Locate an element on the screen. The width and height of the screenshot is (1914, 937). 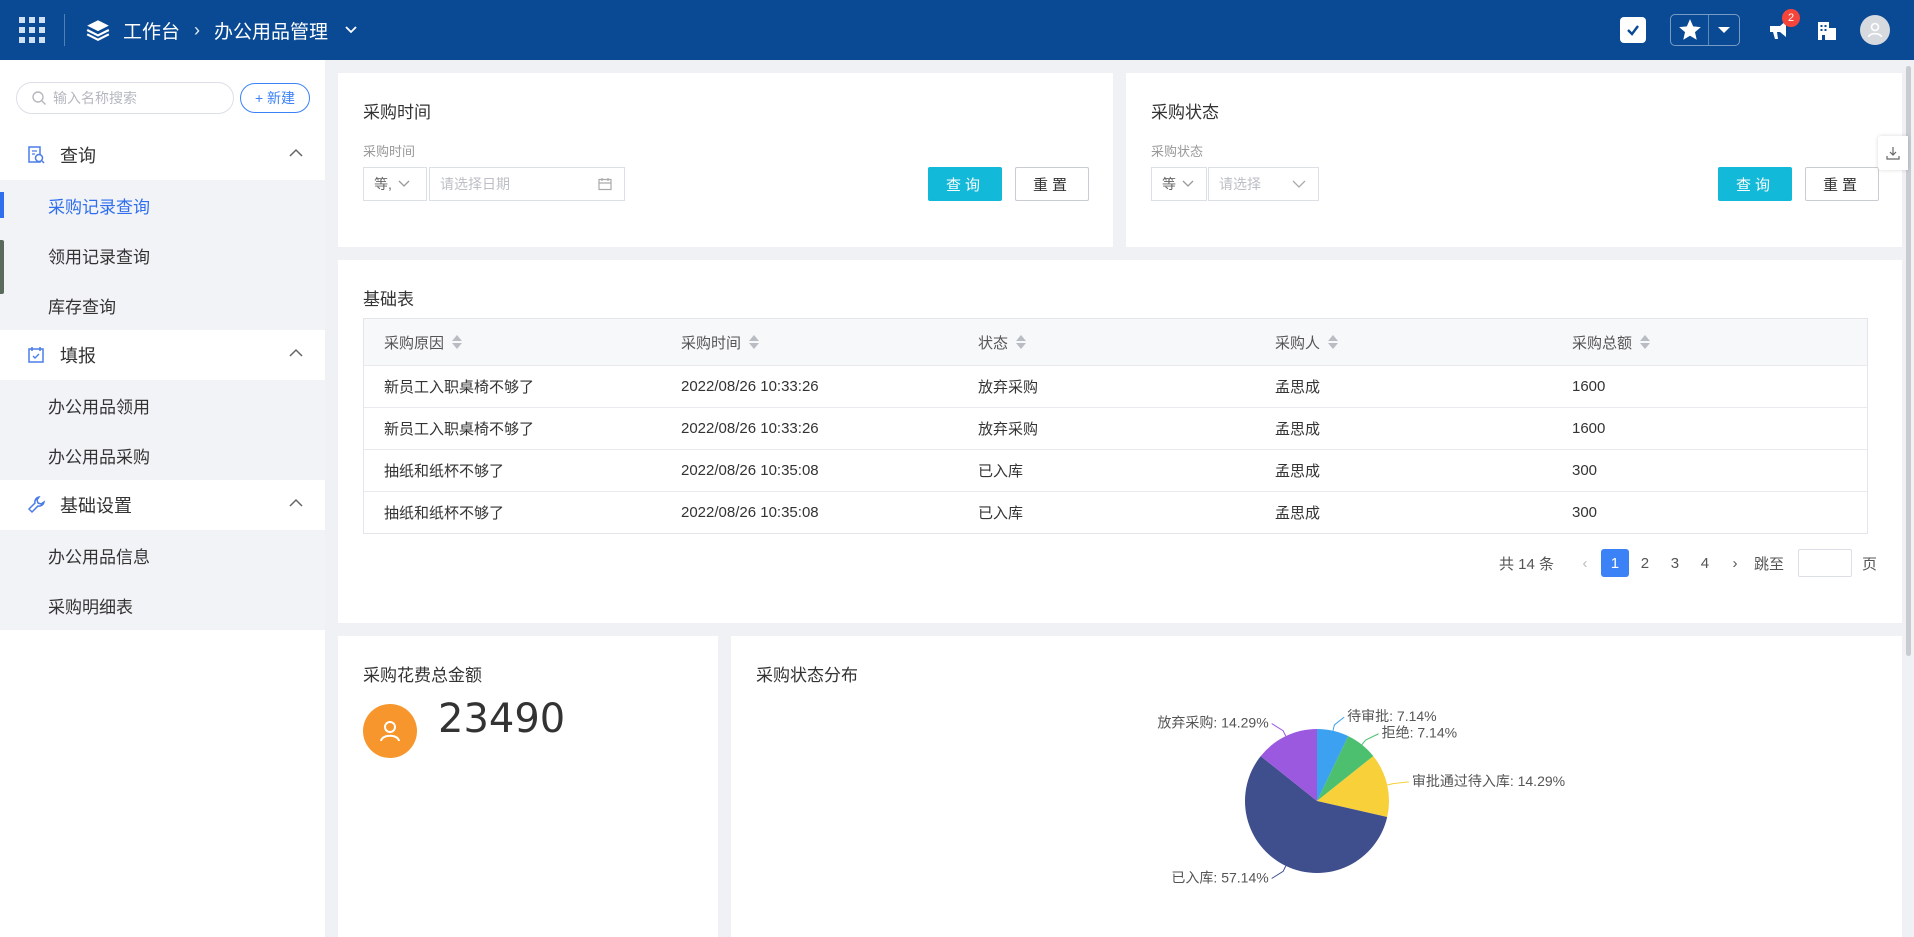
column-header: 采购总额 is located at coordinates (1707, 342).